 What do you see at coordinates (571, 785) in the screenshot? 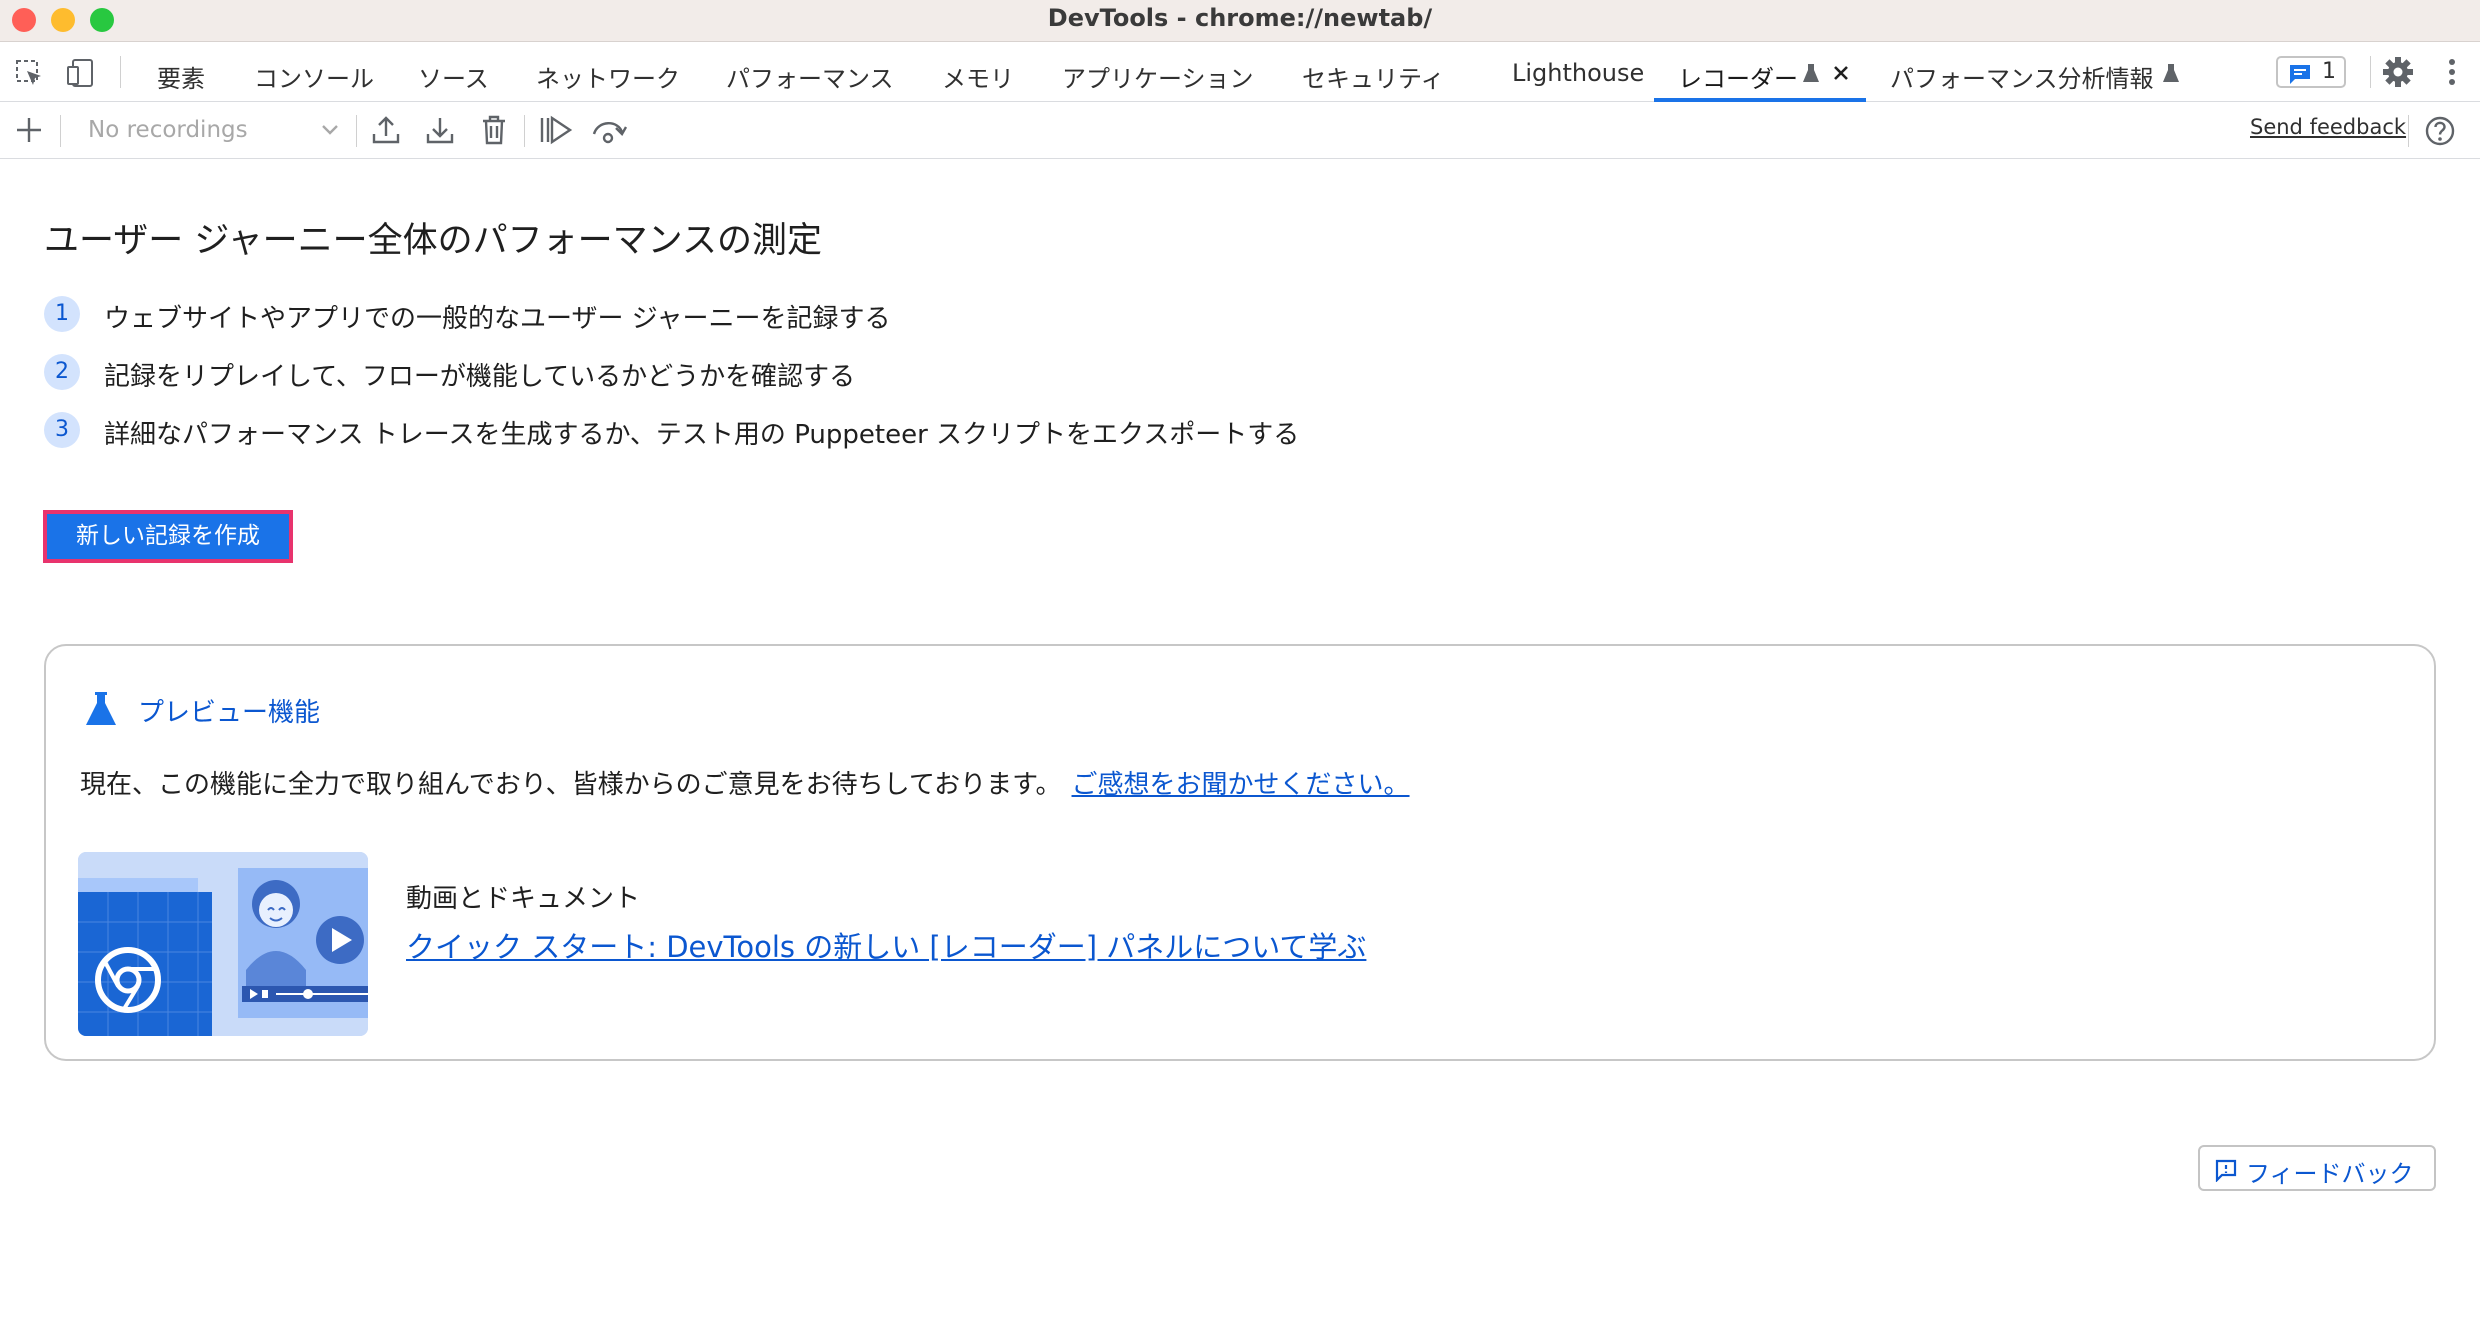
I see `description-text: 現在、この機能に全力で取り組んでおり、皆様からのご意見をお待ちしております。` at bounding box center [571, 785].